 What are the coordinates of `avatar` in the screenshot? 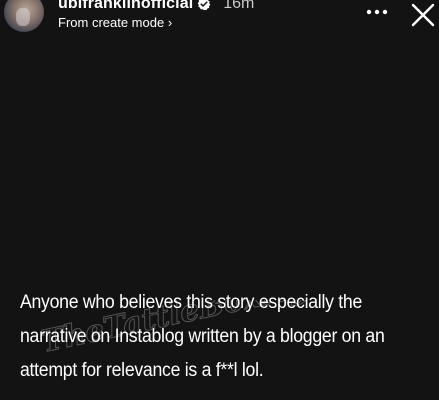 It's located at (24, 16).